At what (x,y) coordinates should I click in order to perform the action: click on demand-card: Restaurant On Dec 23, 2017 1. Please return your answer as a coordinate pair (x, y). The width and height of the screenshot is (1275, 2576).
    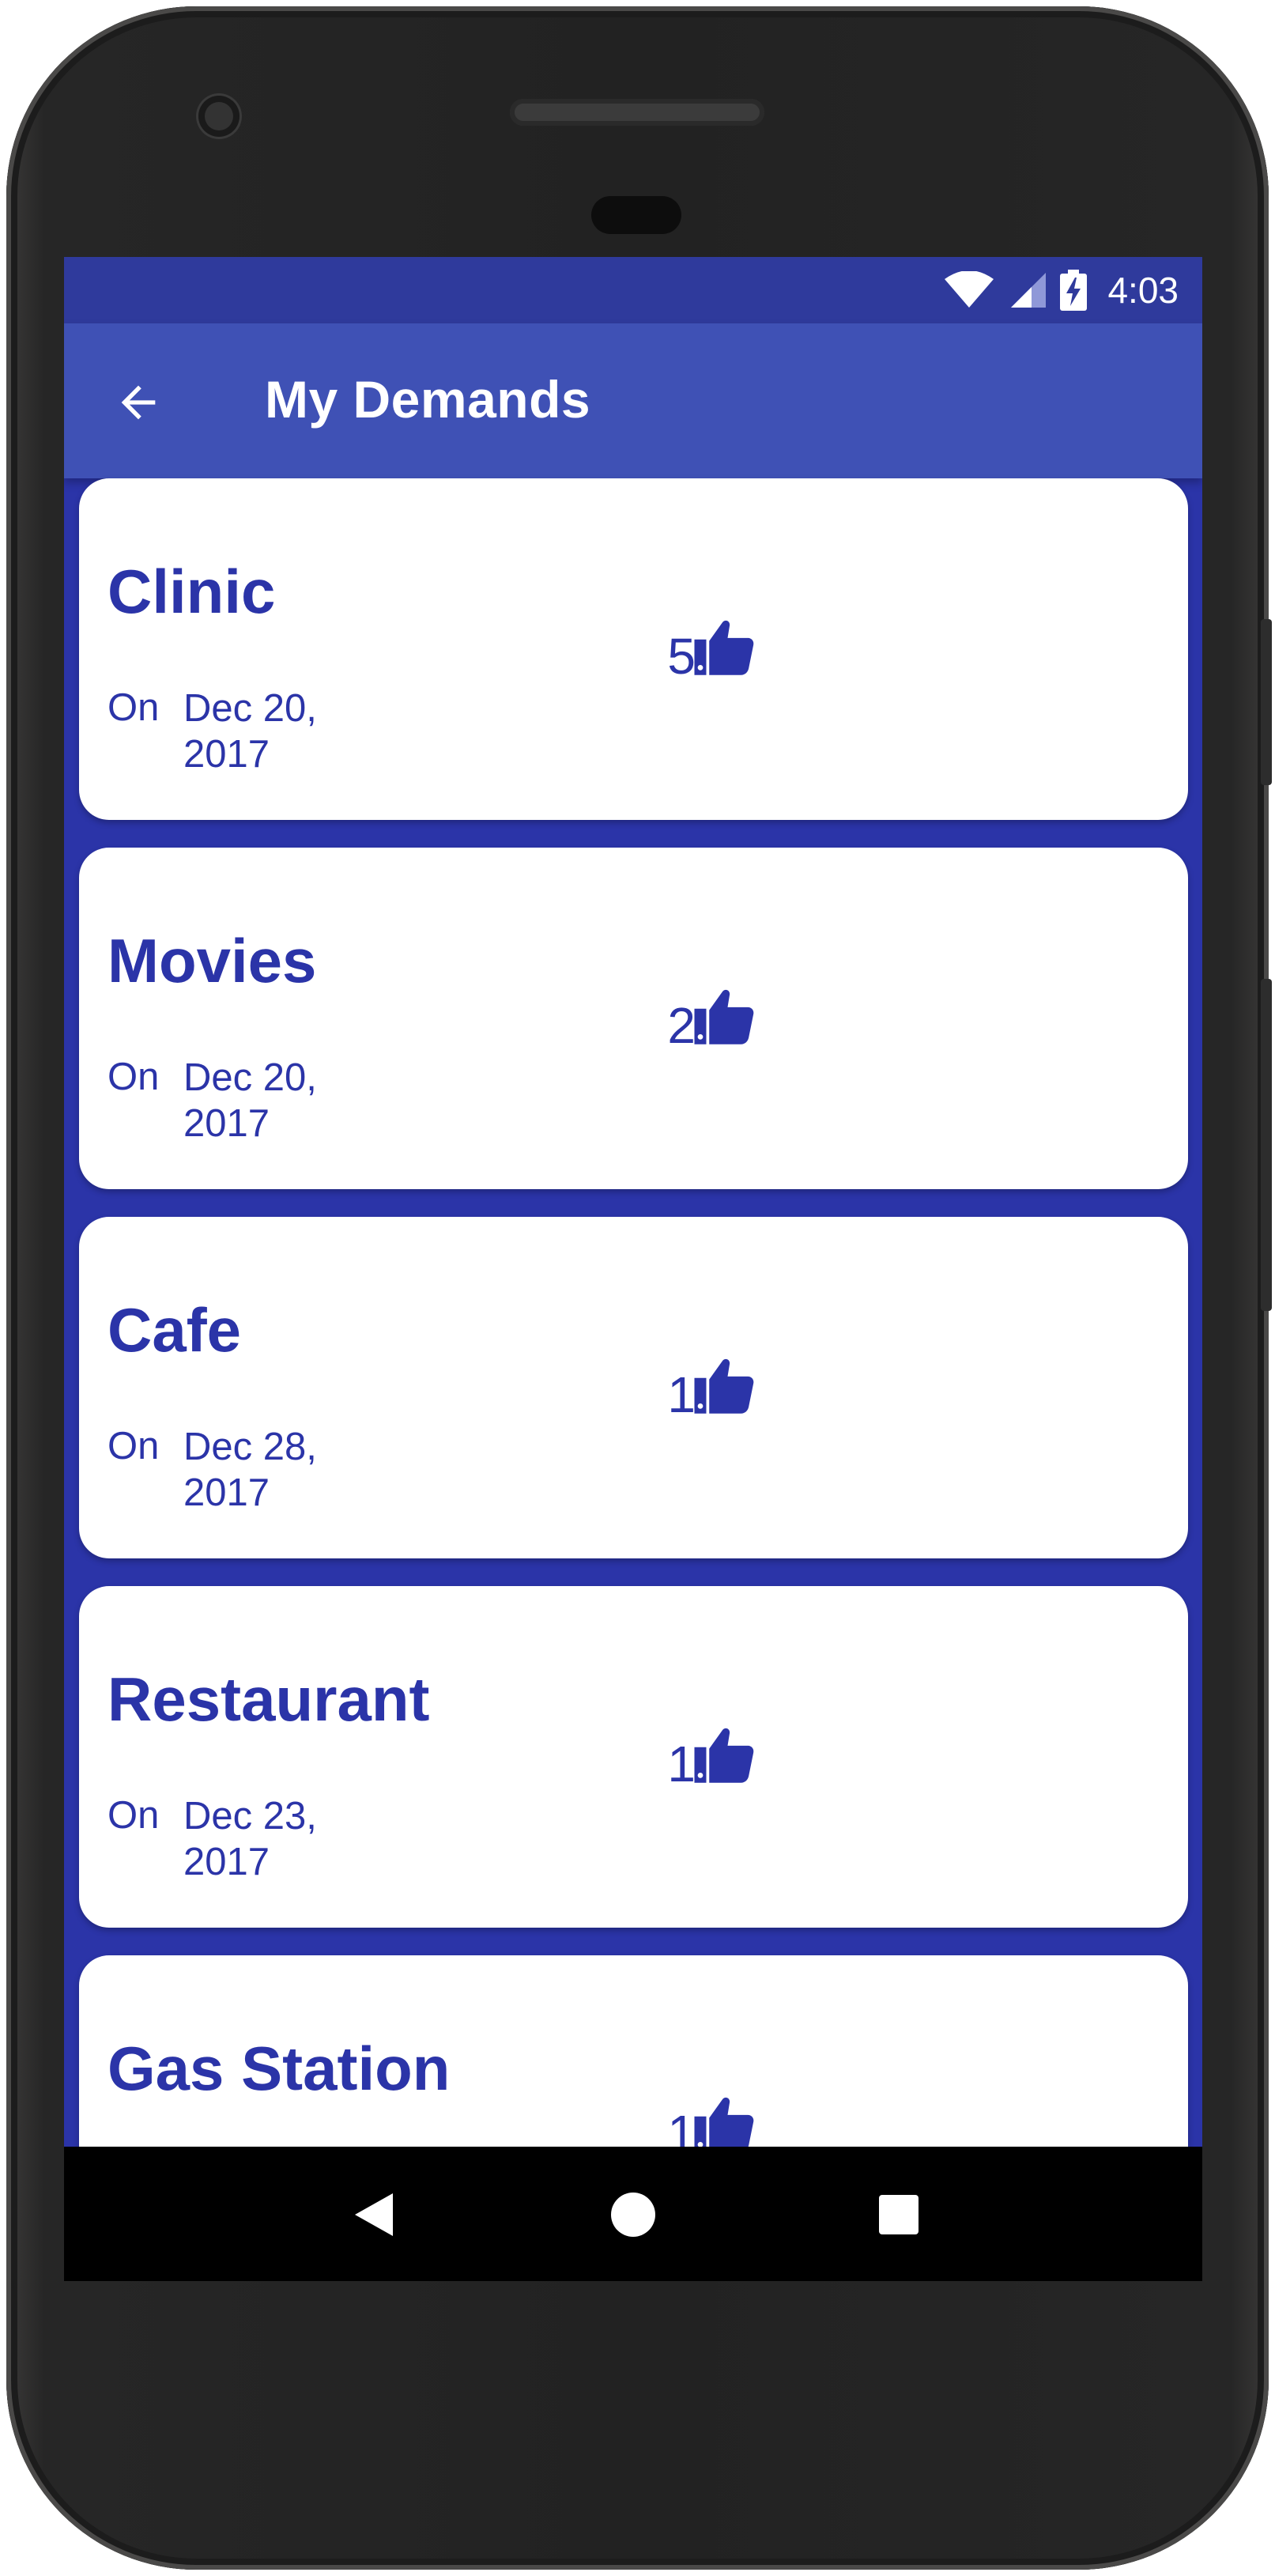
    Looking at the image, I should click on (634, 1757).